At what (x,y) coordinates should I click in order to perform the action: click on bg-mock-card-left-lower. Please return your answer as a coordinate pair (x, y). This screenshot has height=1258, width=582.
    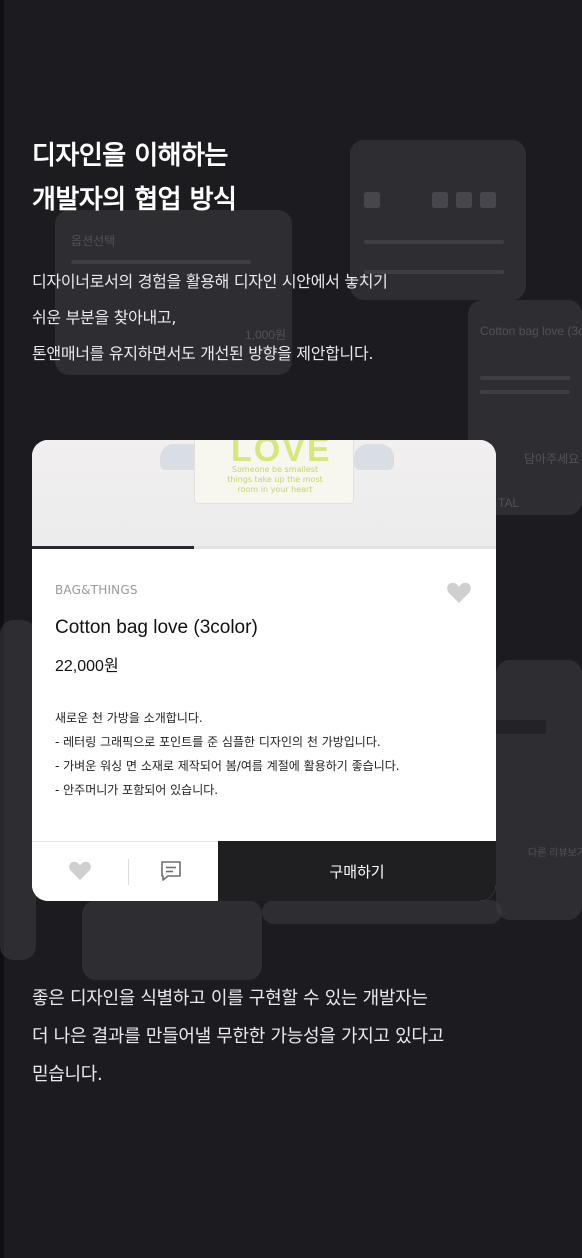
    Looking at the image, I should click on (18, 790).